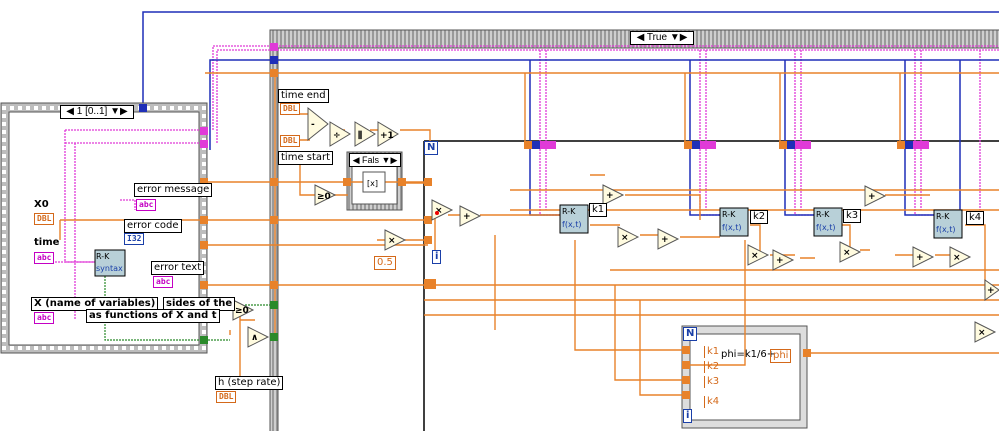  I want to click on error-message-label: error message, so click(173, 190).